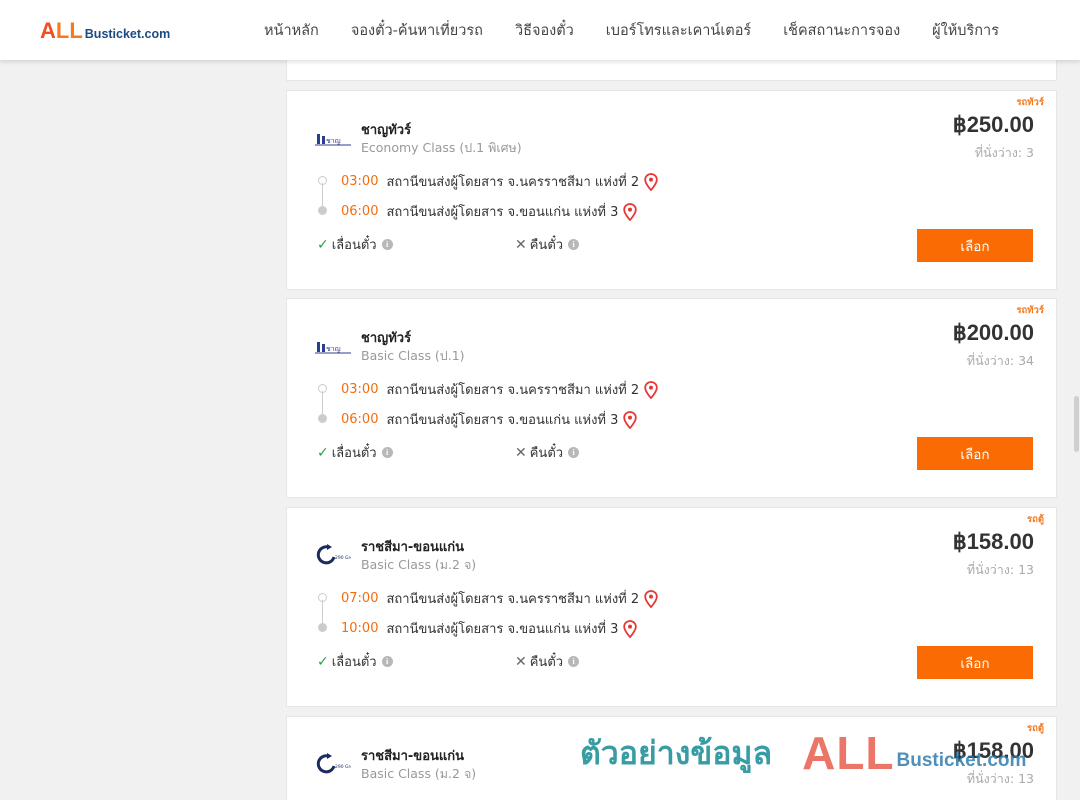 This screenshot has width=1080, height=800. What do you see at coordinates (993, 332) in the screenshot?
I see `ticket-price: ฿200.00` at bounding box center [993, 332].